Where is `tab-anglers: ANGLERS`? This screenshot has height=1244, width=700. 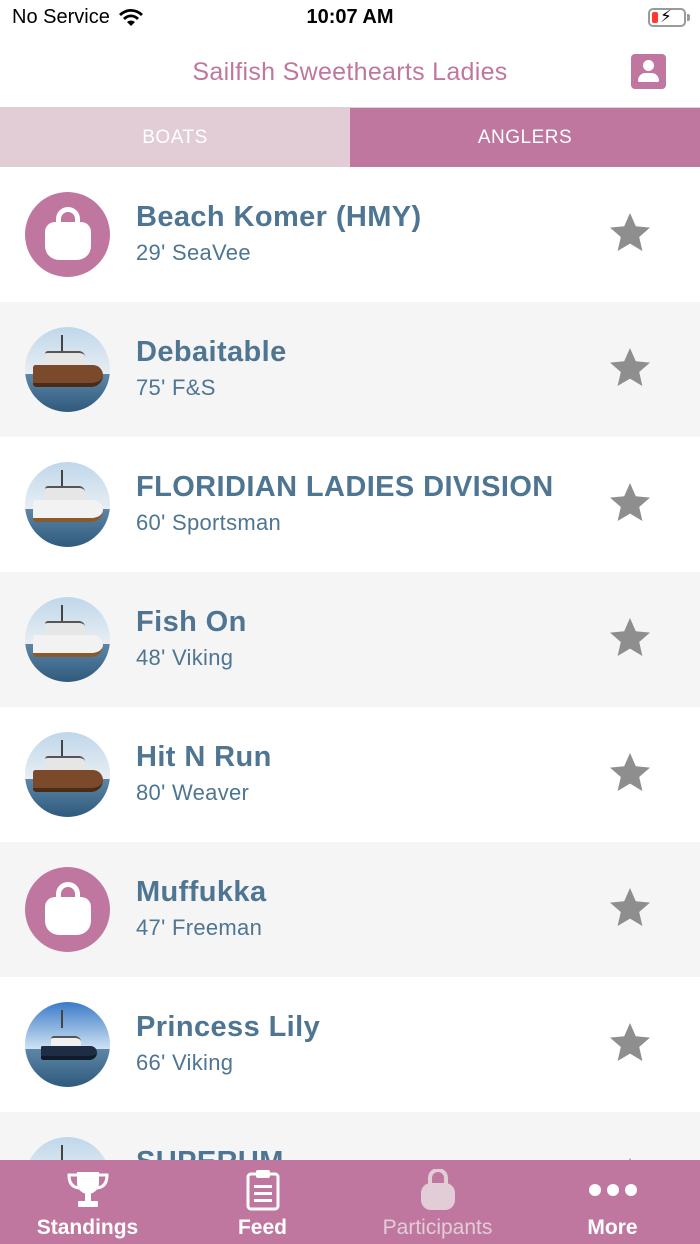 tab-anglers: ANGLERS is located at coordinates (525, 137).